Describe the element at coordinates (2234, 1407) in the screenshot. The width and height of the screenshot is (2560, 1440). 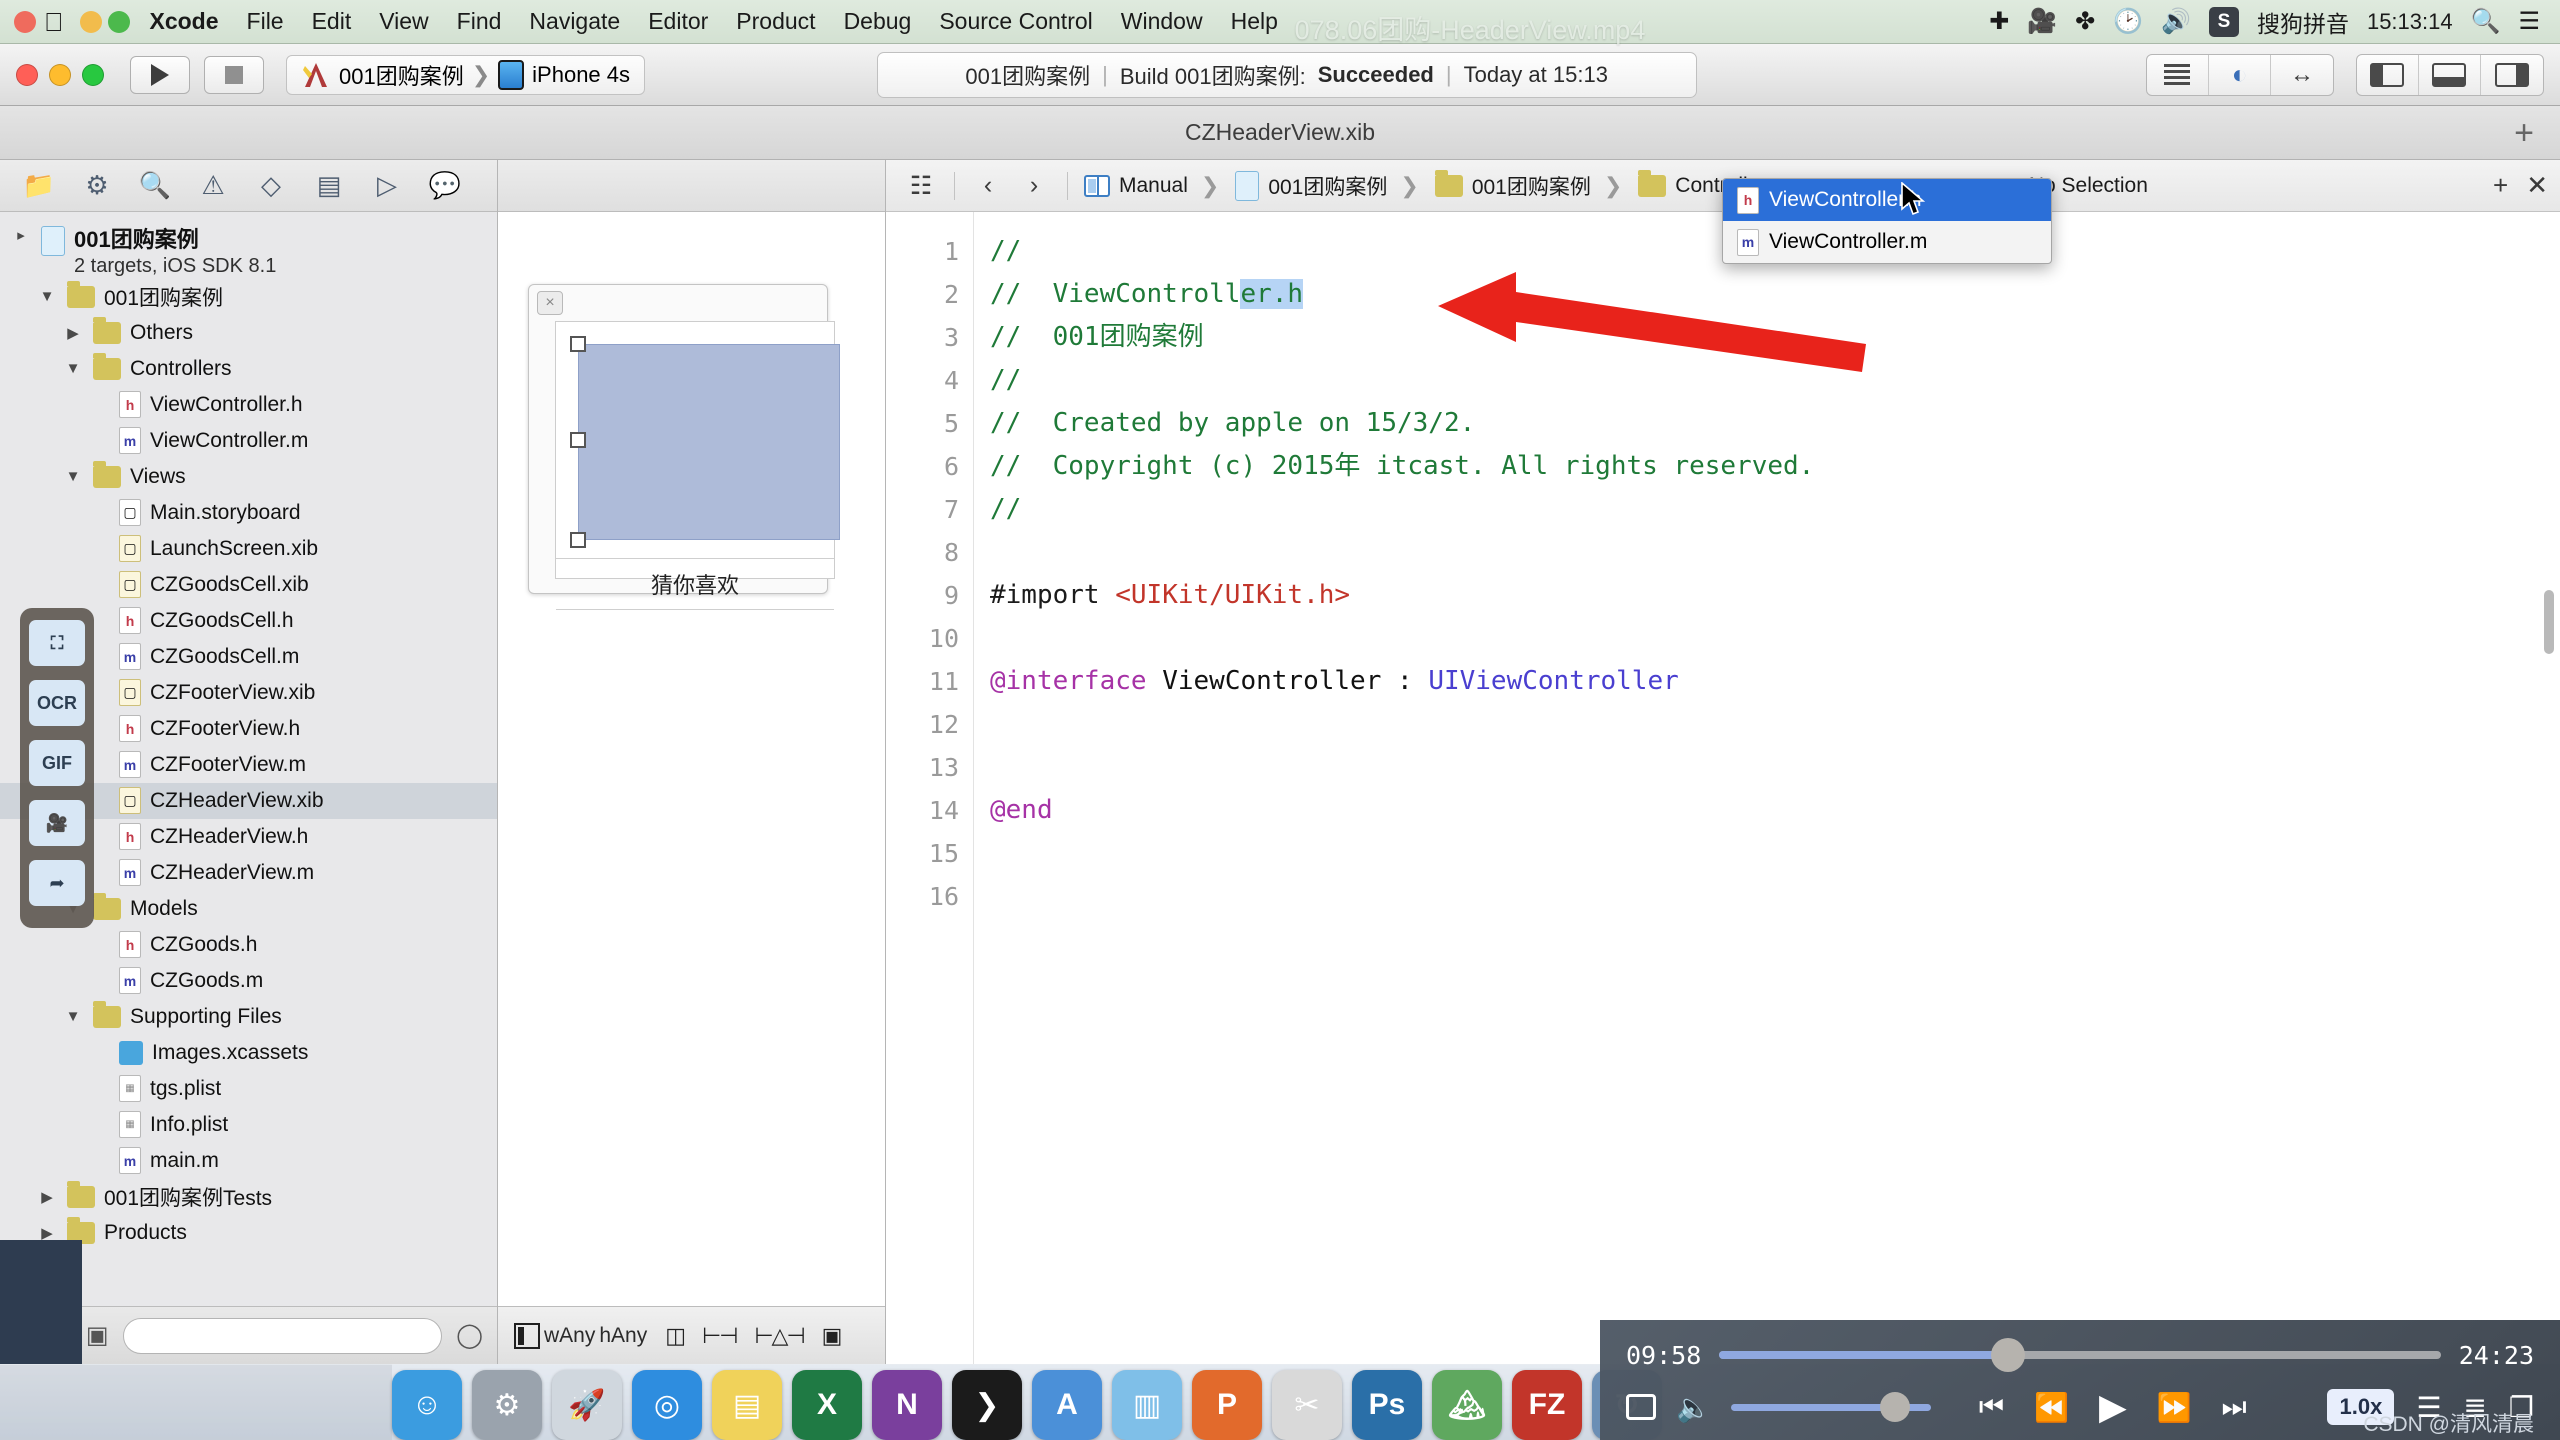
I see `next-icon: ⏭` at that location.